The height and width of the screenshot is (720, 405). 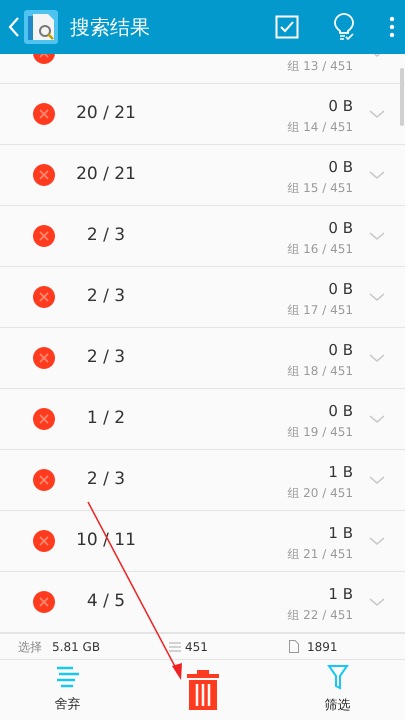 I want to click on group-text: 组 16 / 451, so click(x=320, y=249).